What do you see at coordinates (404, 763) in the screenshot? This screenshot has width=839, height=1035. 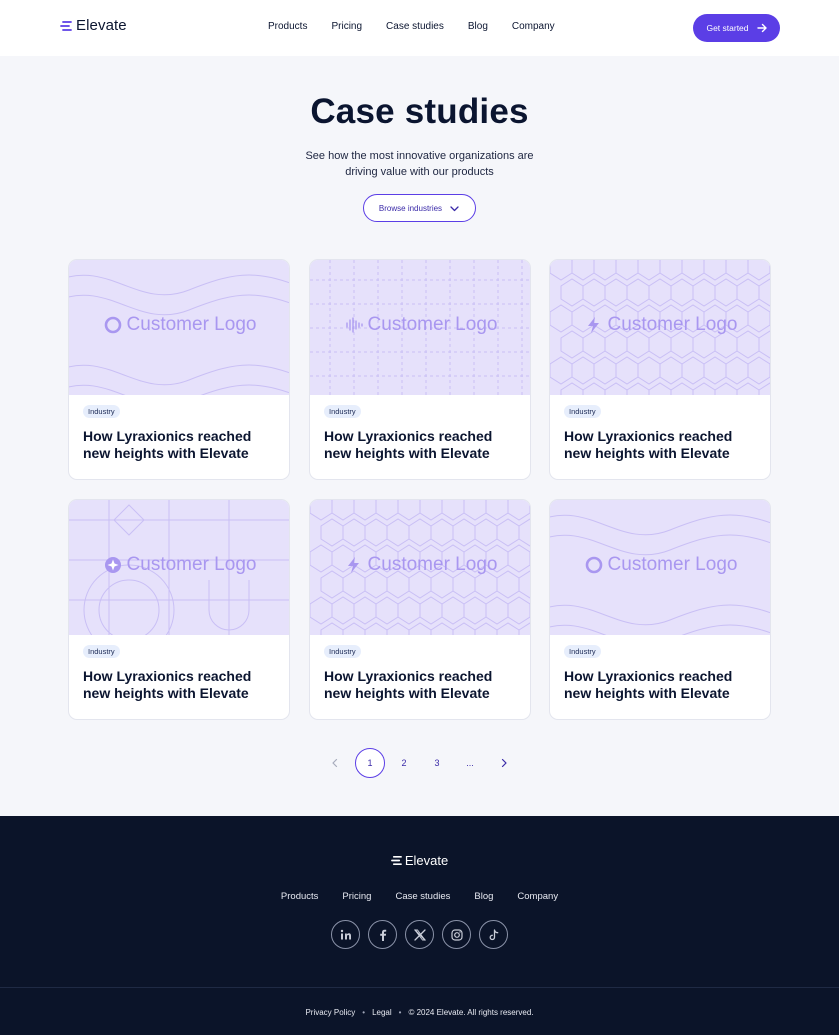 I see `page-2-button: 2` at bounding box center [404, 763].